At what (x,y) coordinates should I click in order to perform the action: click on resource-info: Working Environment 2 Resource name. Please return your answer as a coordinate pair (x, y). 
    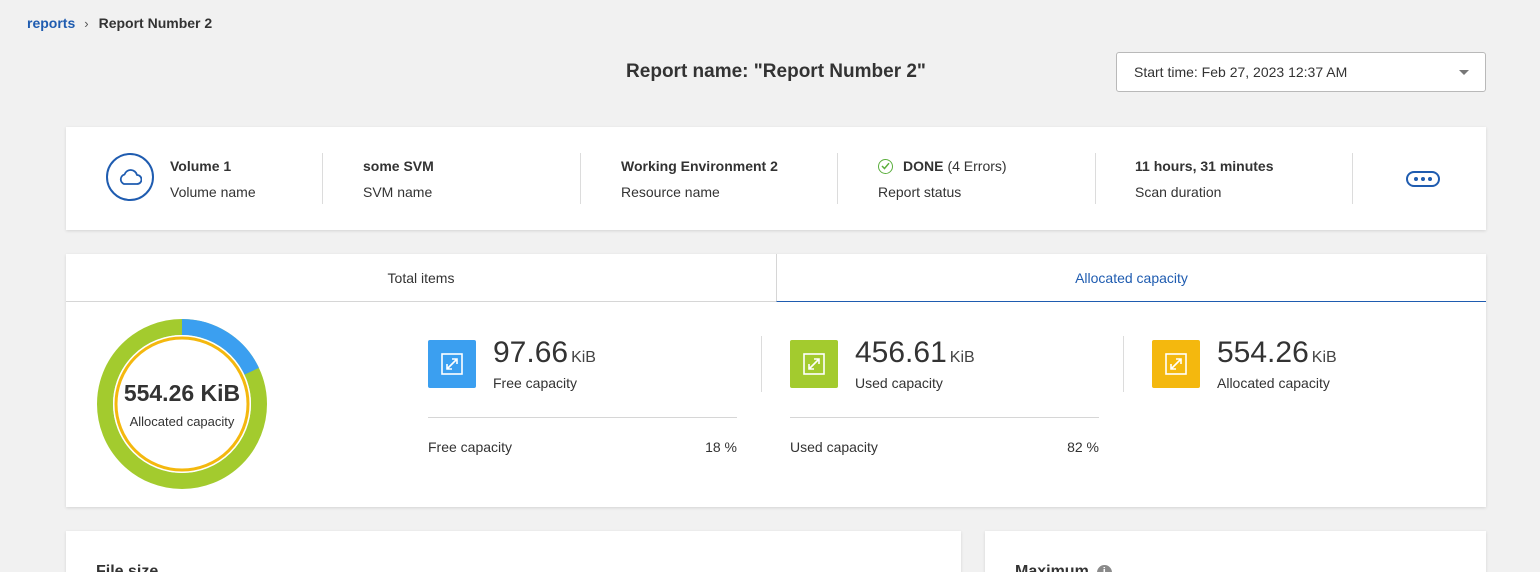
    Looking at the image, I should click on (699, 178).